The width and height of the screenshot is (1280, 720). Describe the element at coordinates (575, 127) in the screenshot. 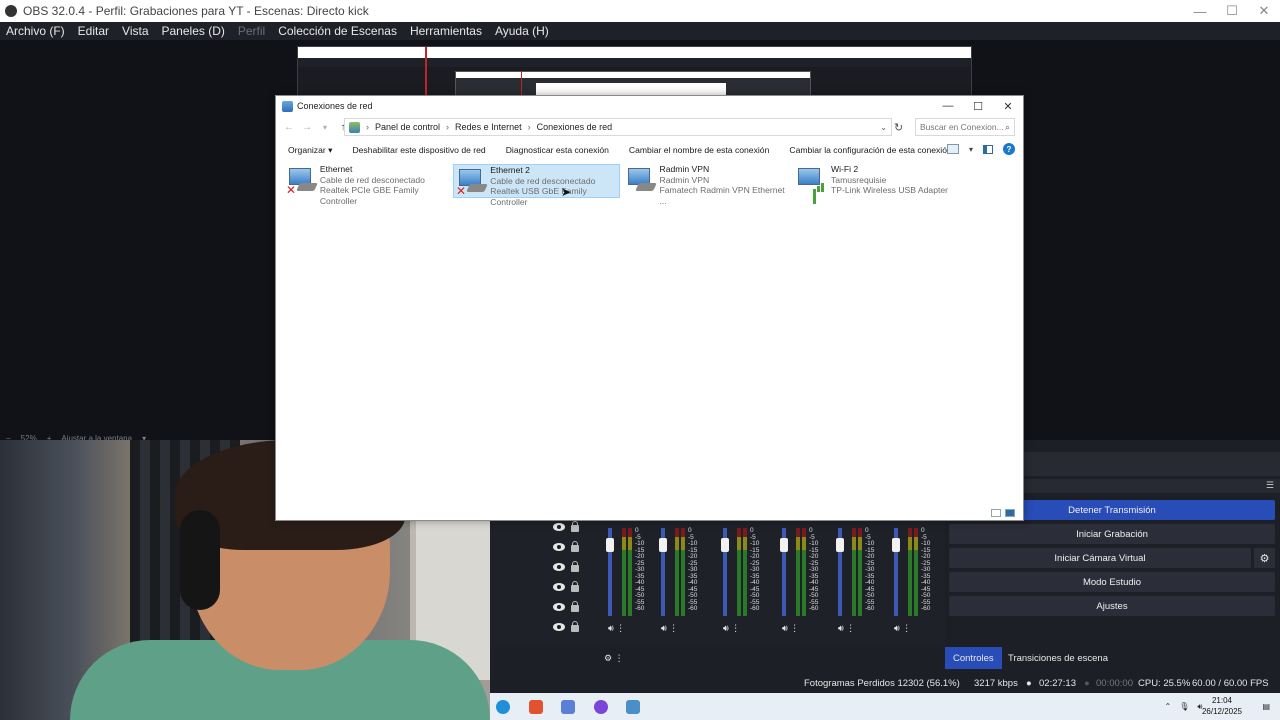

I see `breadcrumb-conexiones-red: Conexiones de red` at that location.